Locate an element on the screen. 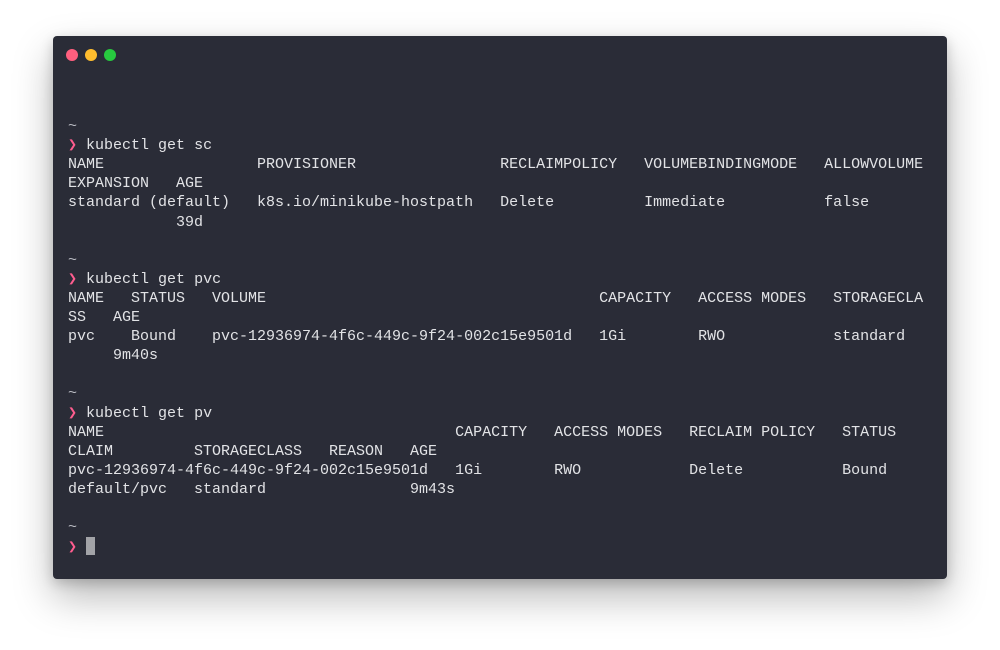 This screenshot has height=650, width=1000. close-button is located at coordinates (72, 55).